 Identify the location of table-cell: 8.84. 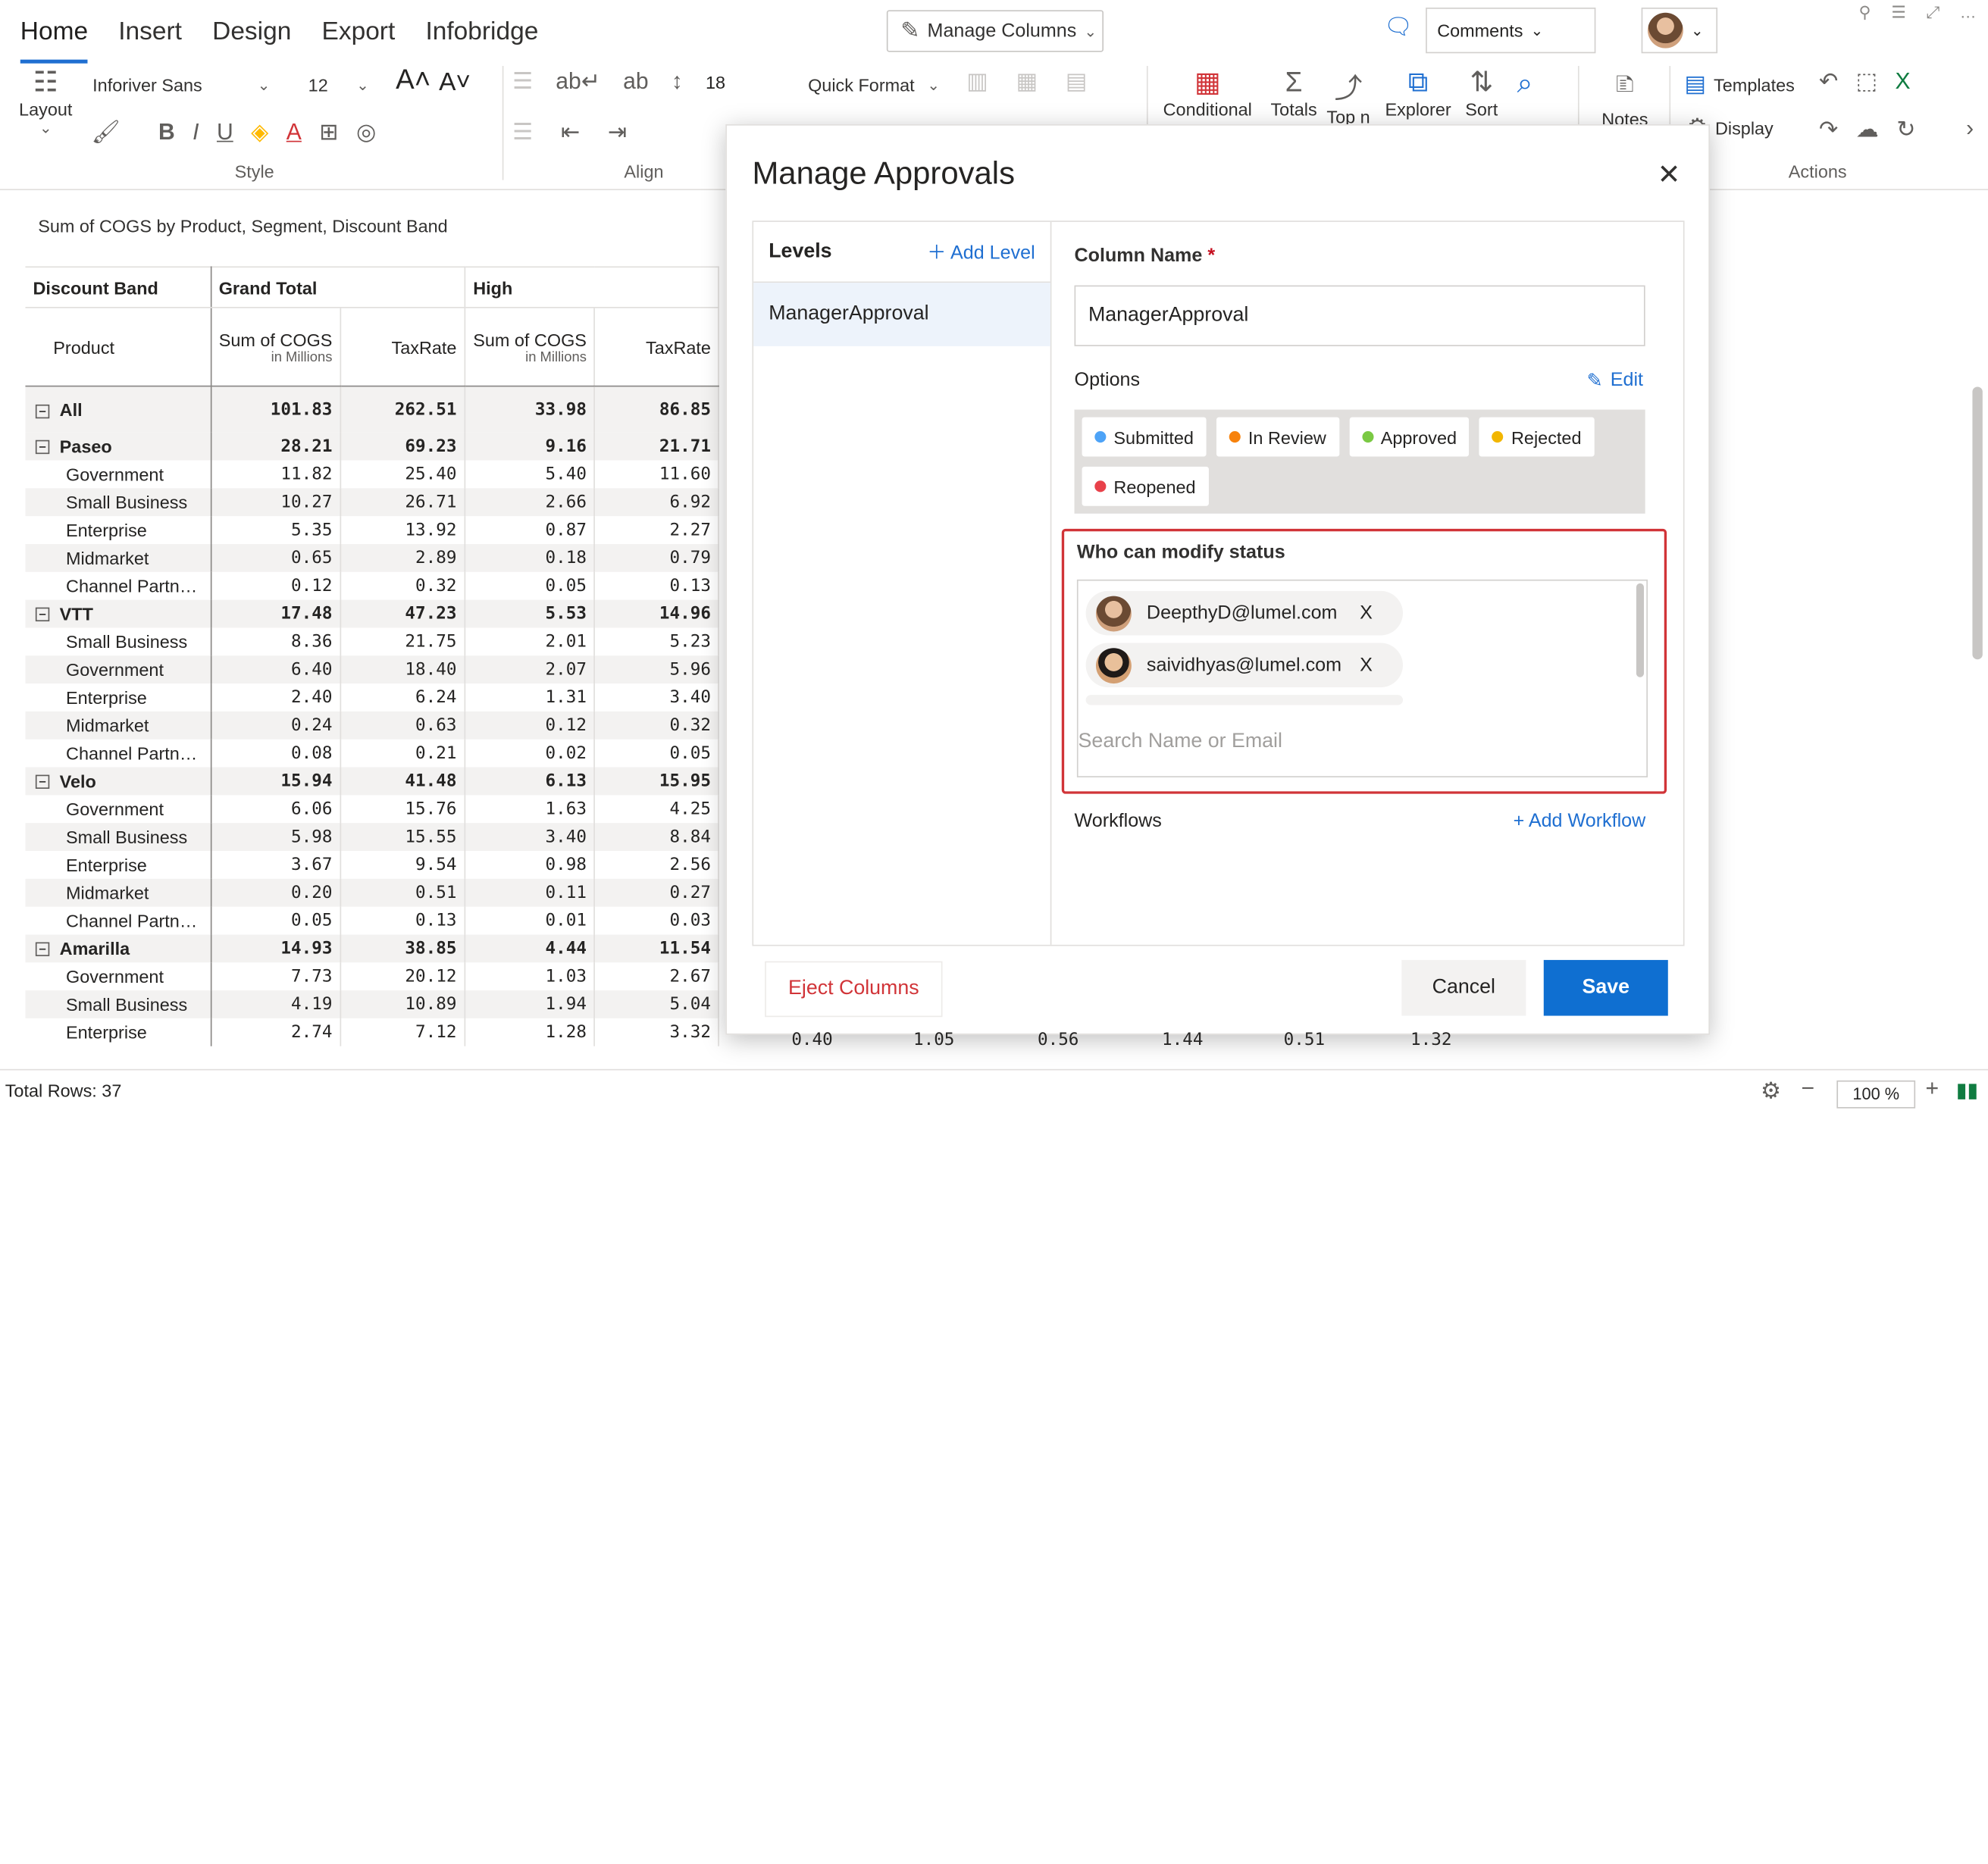
(657, 836).